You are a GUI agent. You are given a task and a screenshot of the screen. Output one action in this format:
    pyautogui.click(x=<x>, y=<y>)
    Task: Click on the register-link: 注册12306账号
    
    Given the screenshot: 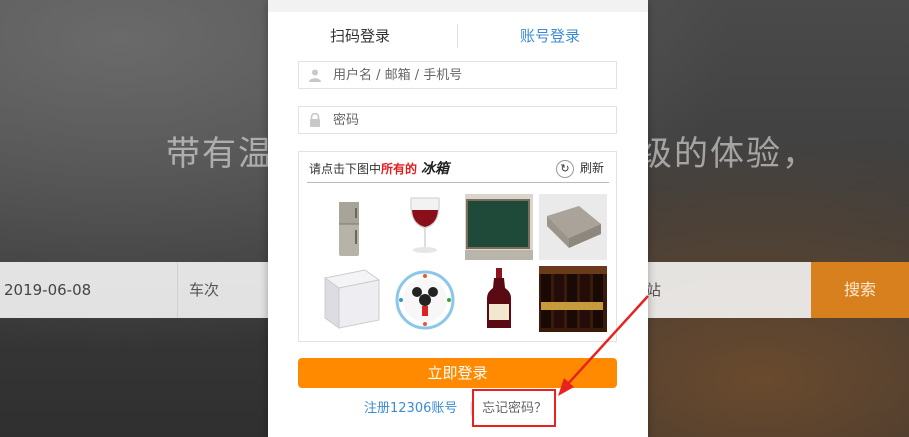 What is the action you would take?
    pyautogui.click(x=410, y=409)
    